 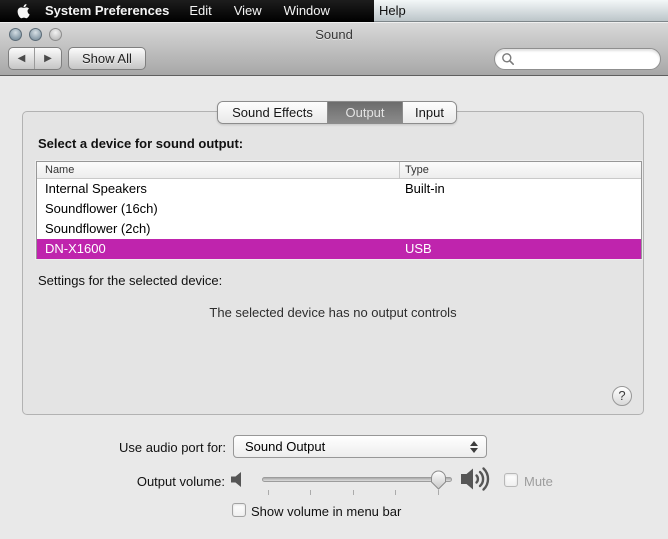 I want to click on audio-port-value: Sound Output, so click(x=285, y=446).